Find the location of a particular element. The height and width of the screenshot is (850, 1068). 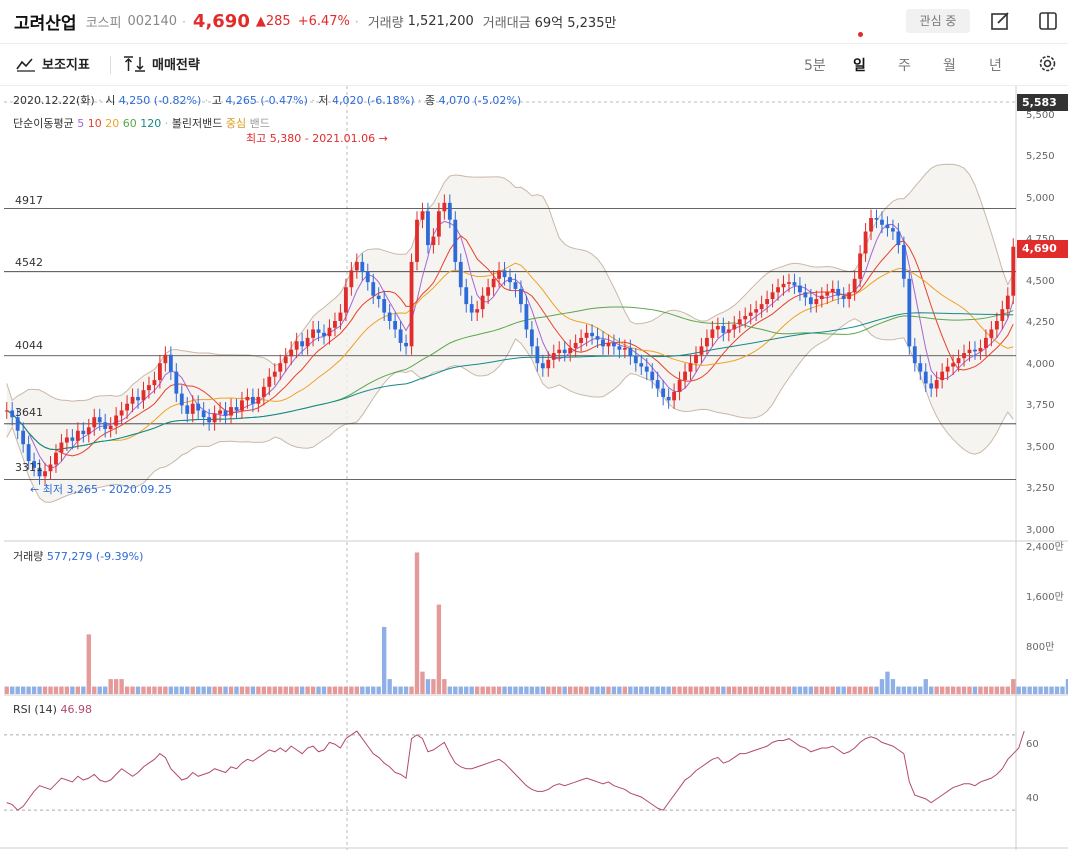

edit-icon is located at coordinates (1000, 21).